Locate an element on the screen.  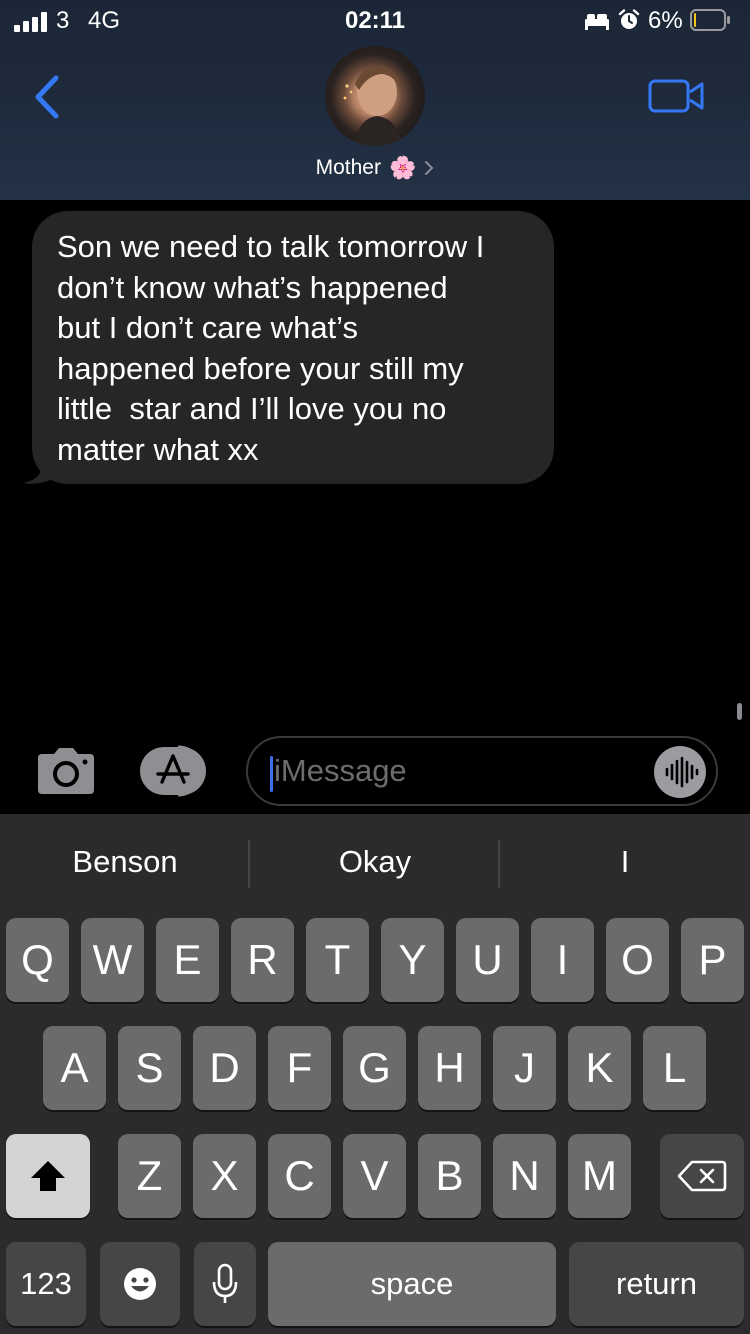
scroll-indicator is located at coordinates (739, 711).